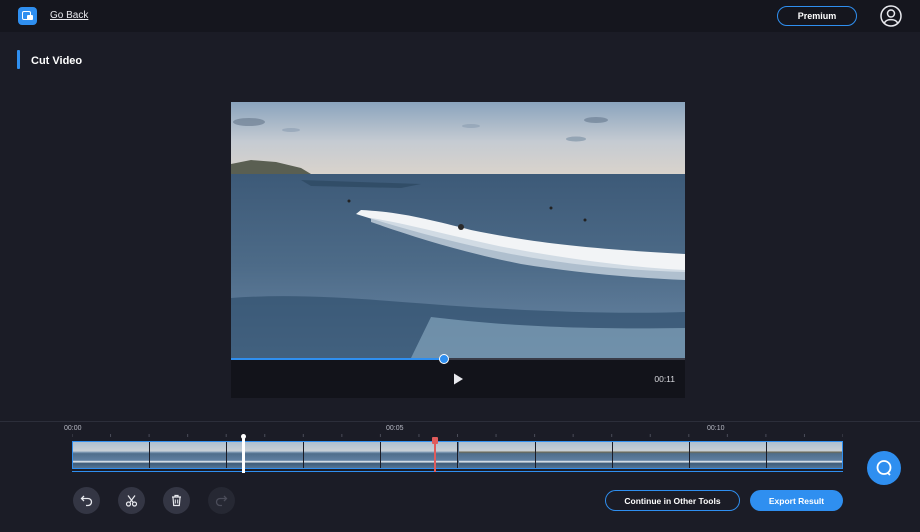 The height and width of the screenshot is (532, 920). I want to click on cut-button, so click(131, 500).